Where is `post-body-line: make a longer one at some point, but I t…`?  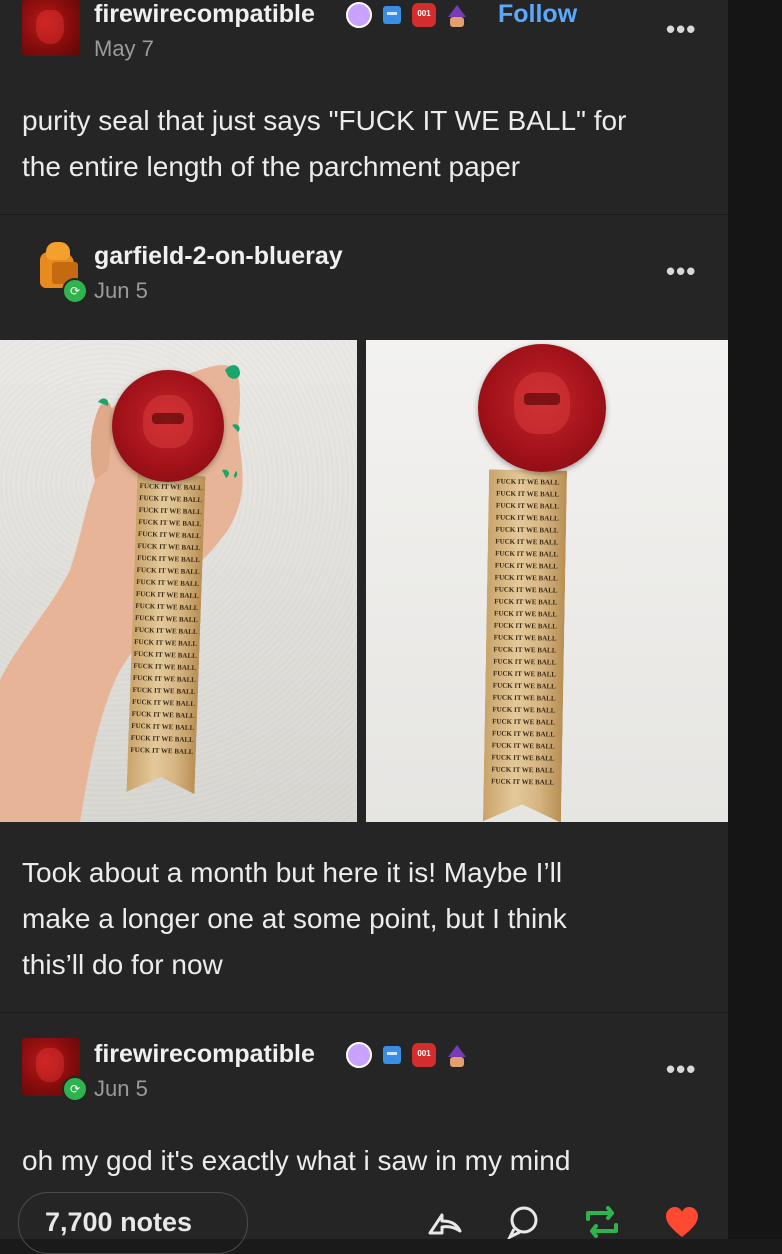 post-body-line: make a longer one at some point, but I t… is located at coordinates (294, 918).